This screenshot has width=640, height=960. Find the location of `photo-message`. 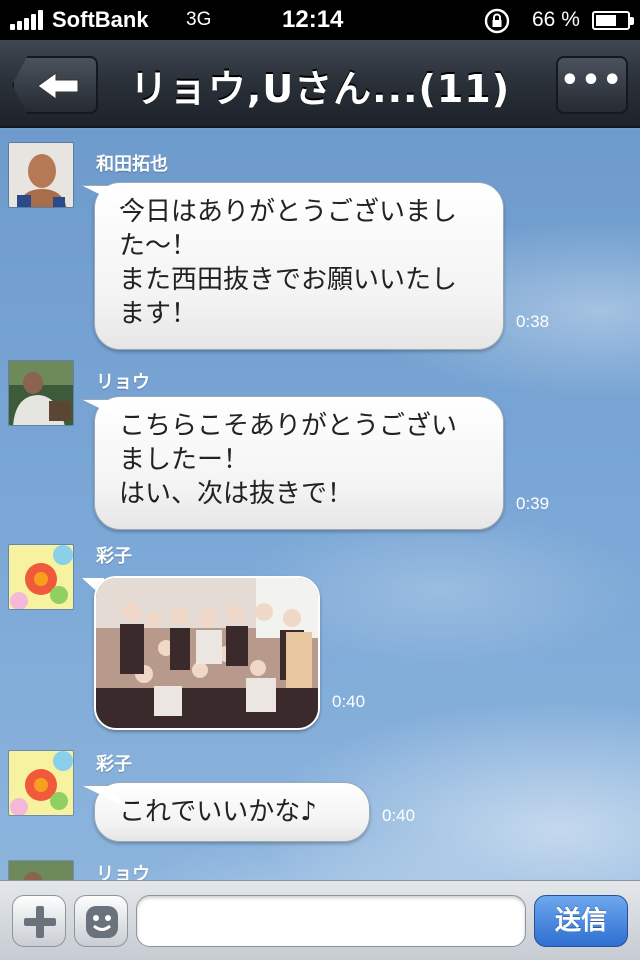

photo-message is located at coordinates (207, 653).